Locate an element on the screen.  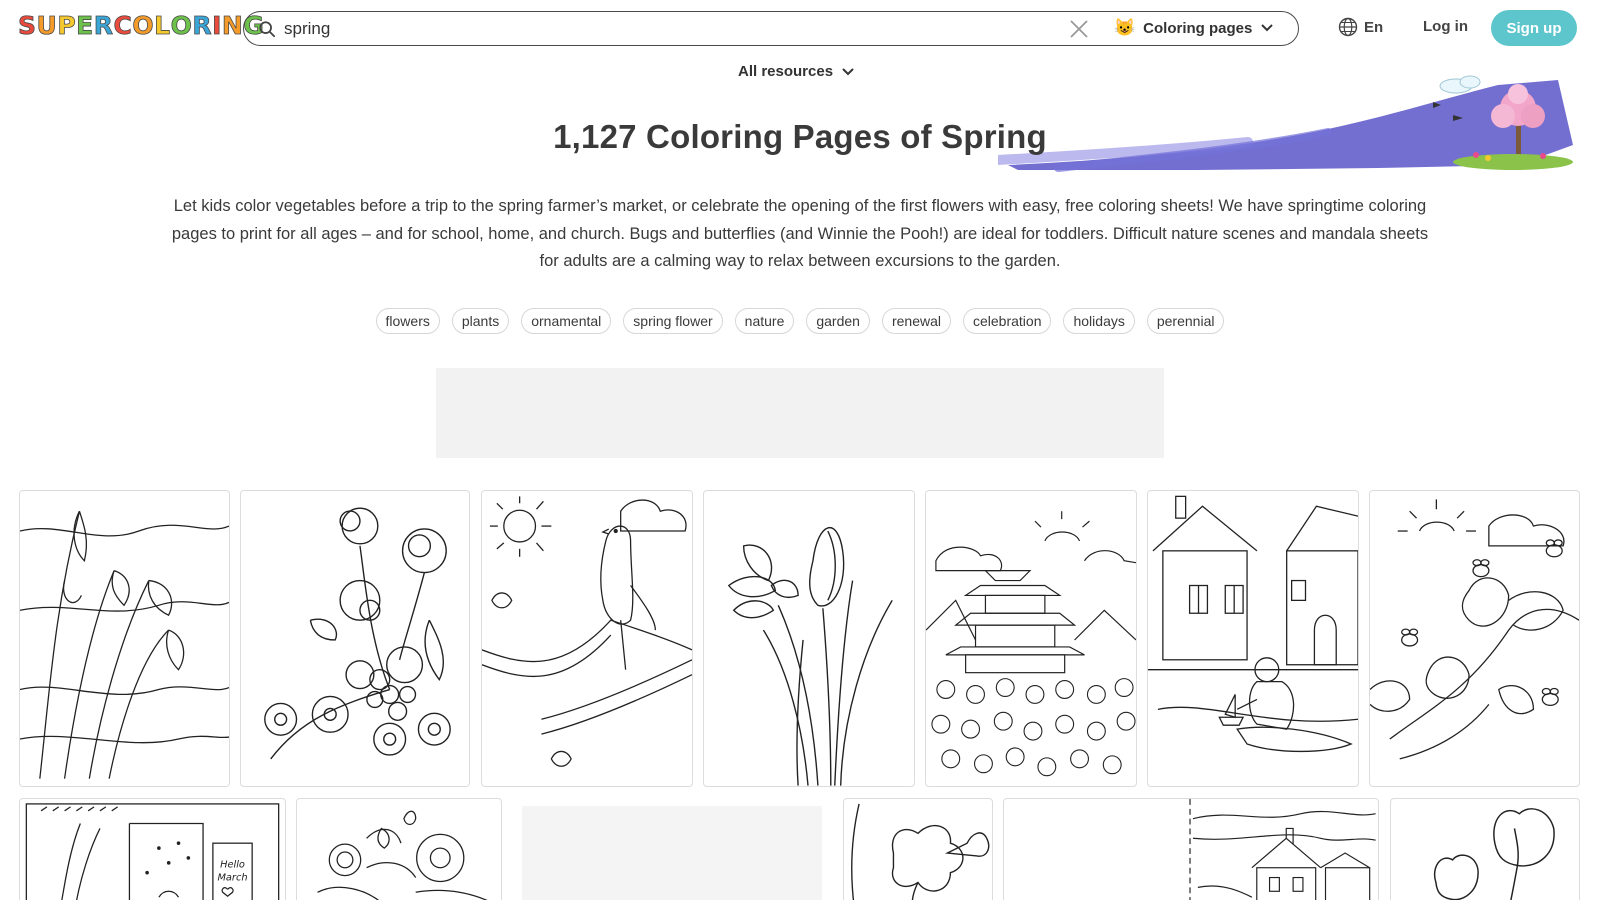
coloring-page-card-crocus is located at coordinates (809, 638).